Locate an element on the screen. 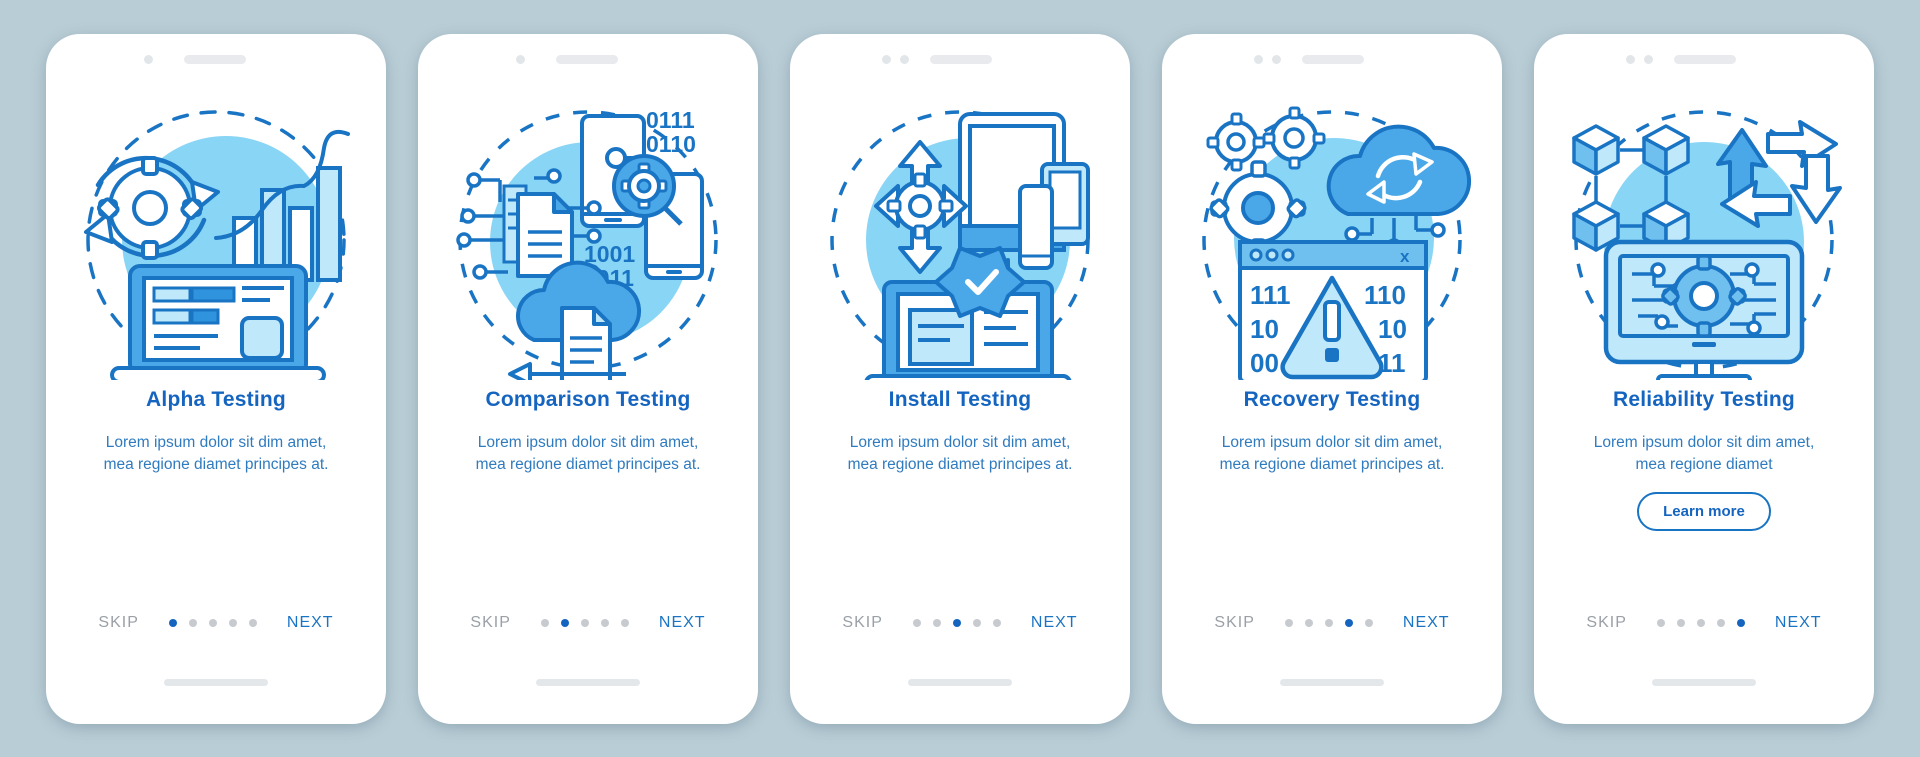 The width and height of the screenshot is (1920, 757). window-close-label: x is located at coordinates (1405, 256).